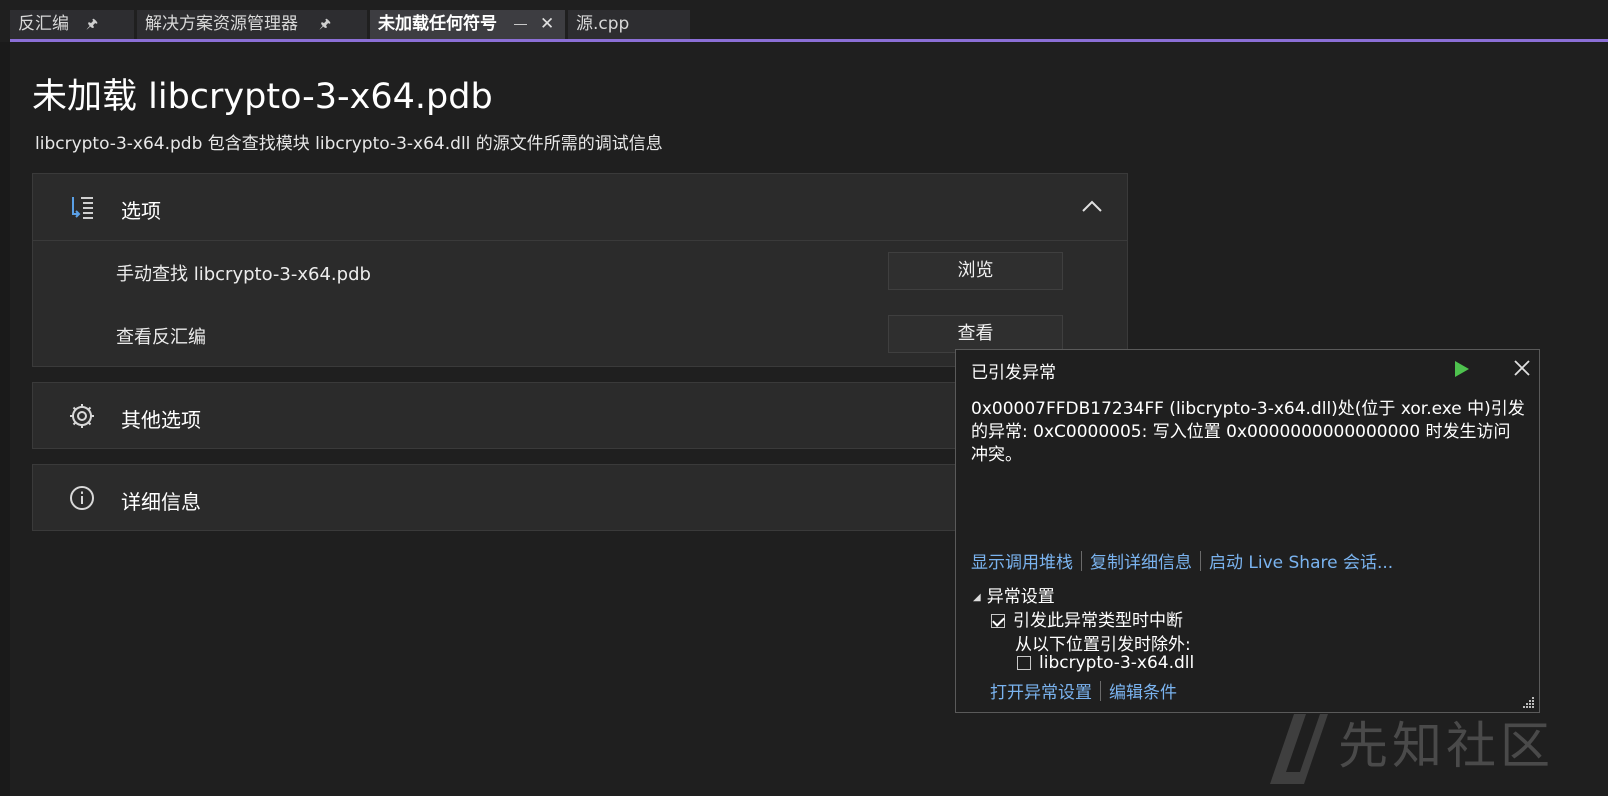 The height and width of the screenshot is (796, 1608). Describe the element at coordinates (221, 24) in the screenshot. I see `tab-label: 解决方案资源管理器` at that location.